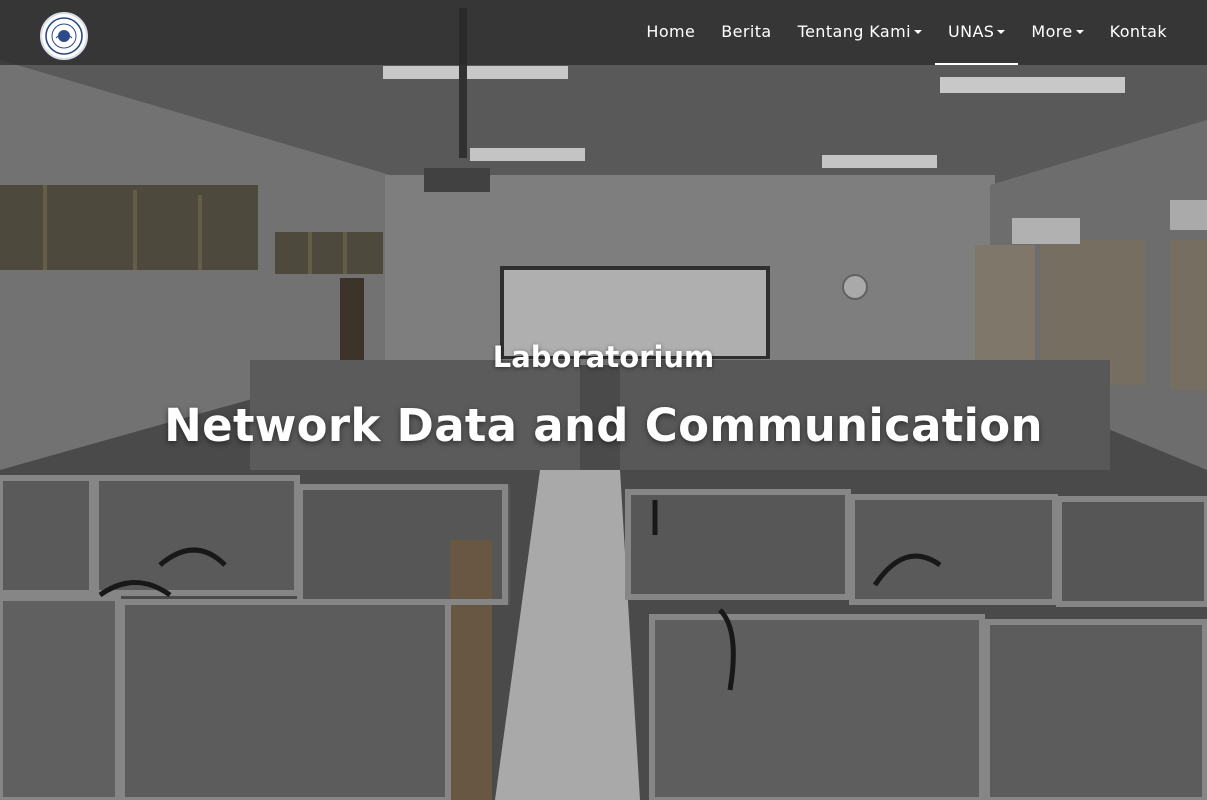 This screenshot has width=1207, height=800. I want to click on nav-item-label: Home, so click(671, 31).